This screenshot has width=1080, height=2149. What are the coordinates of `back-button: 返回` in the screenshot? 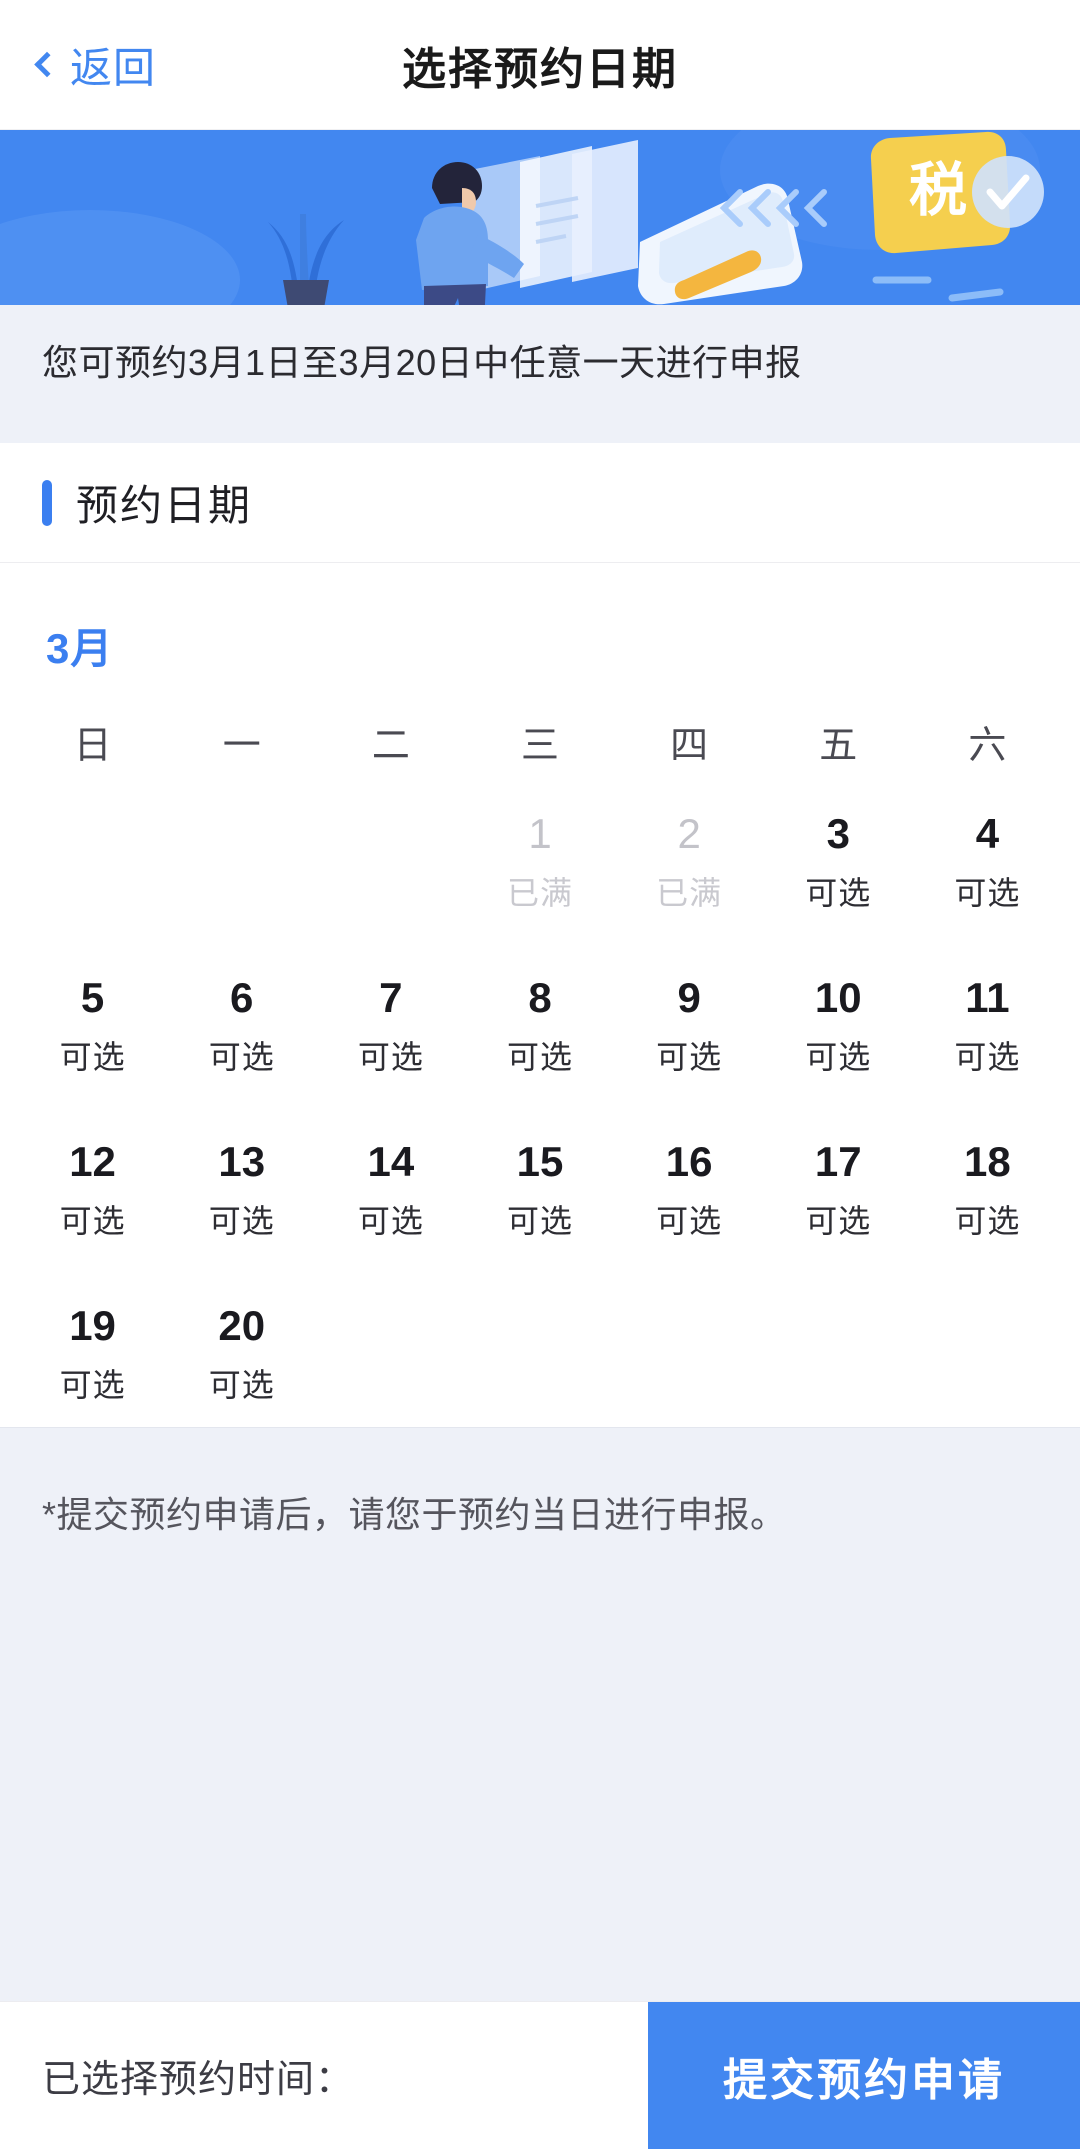 It's located at (95, 64).